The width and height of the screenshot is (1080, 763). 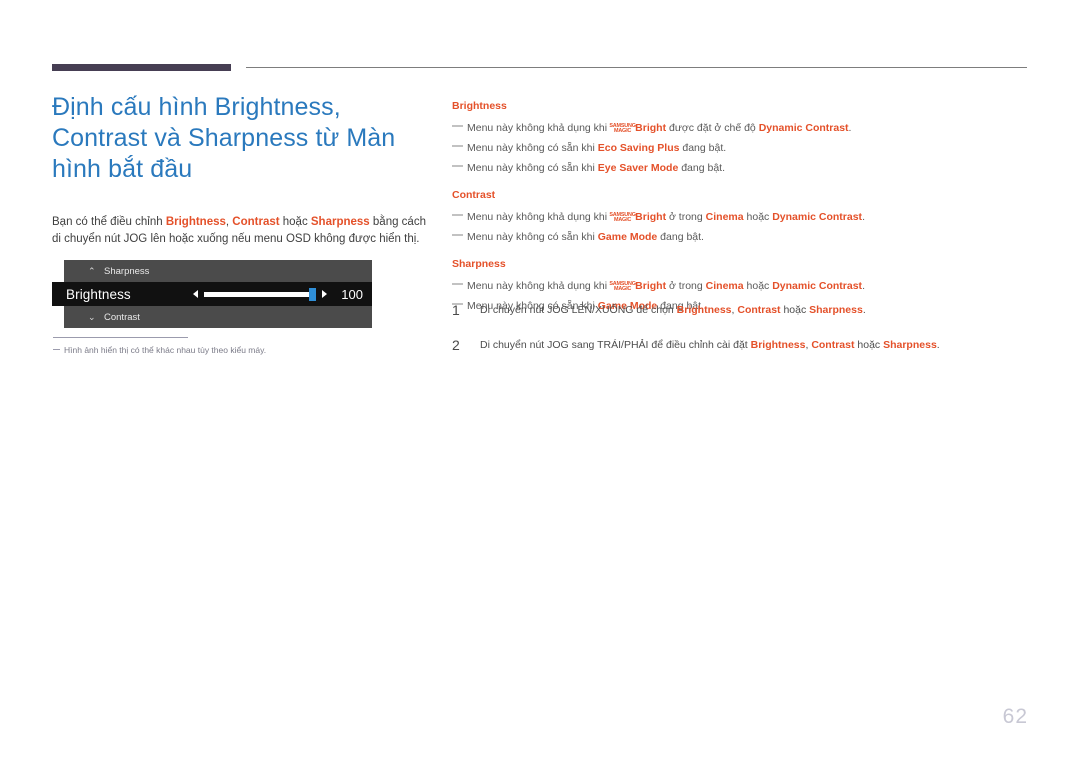 I want to click on footnote-dash-icon, so click(x=56, y=349).